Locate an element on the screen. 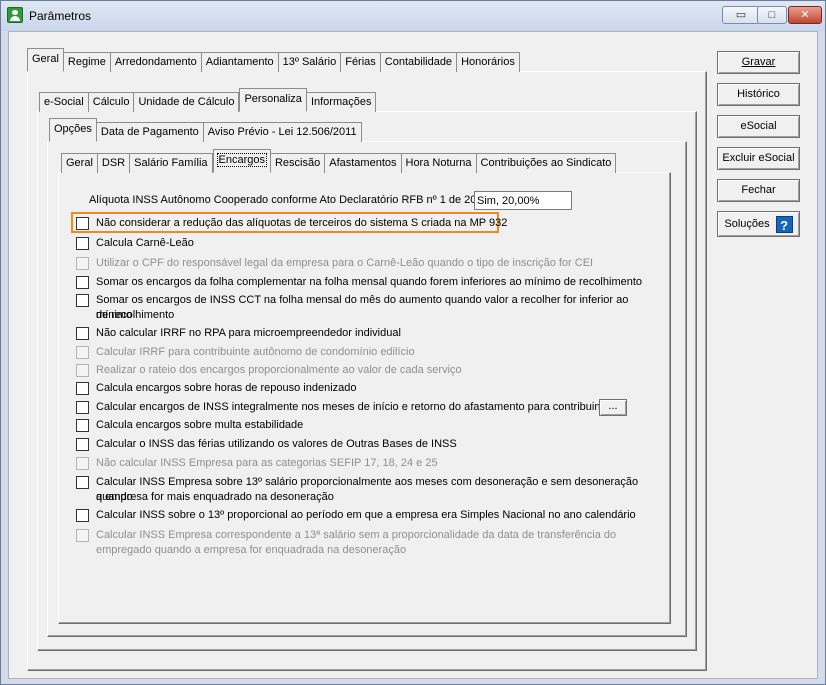  tab-rescisao: Rescisão is located at coordinates (298, 163).